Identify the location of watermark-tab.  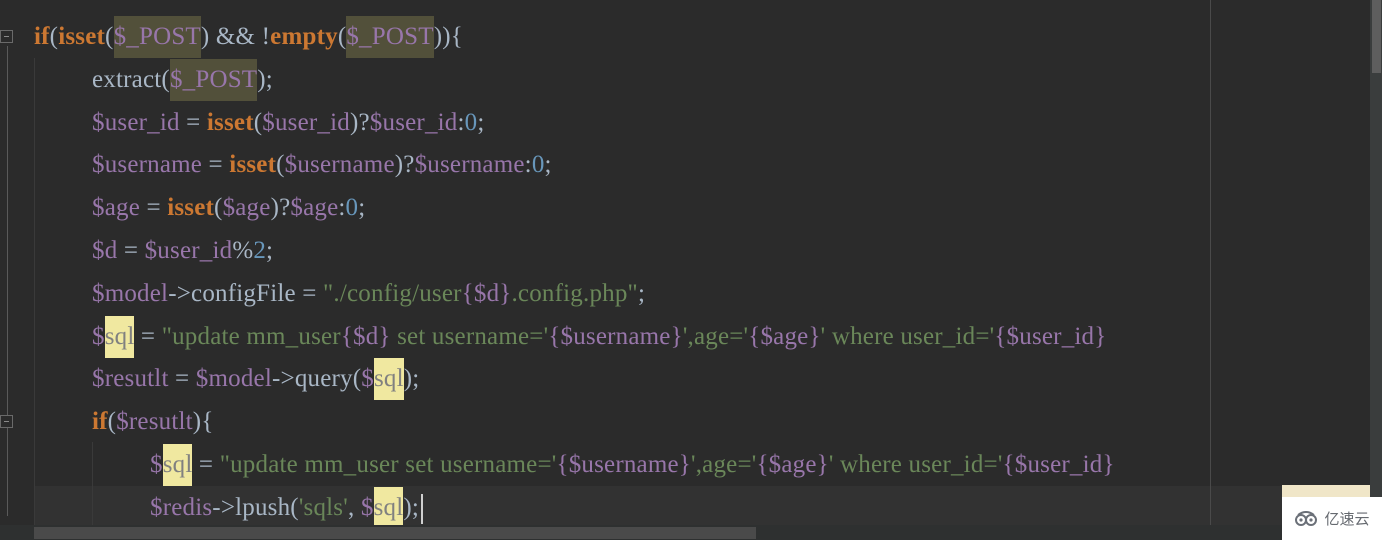
(1326, 491).